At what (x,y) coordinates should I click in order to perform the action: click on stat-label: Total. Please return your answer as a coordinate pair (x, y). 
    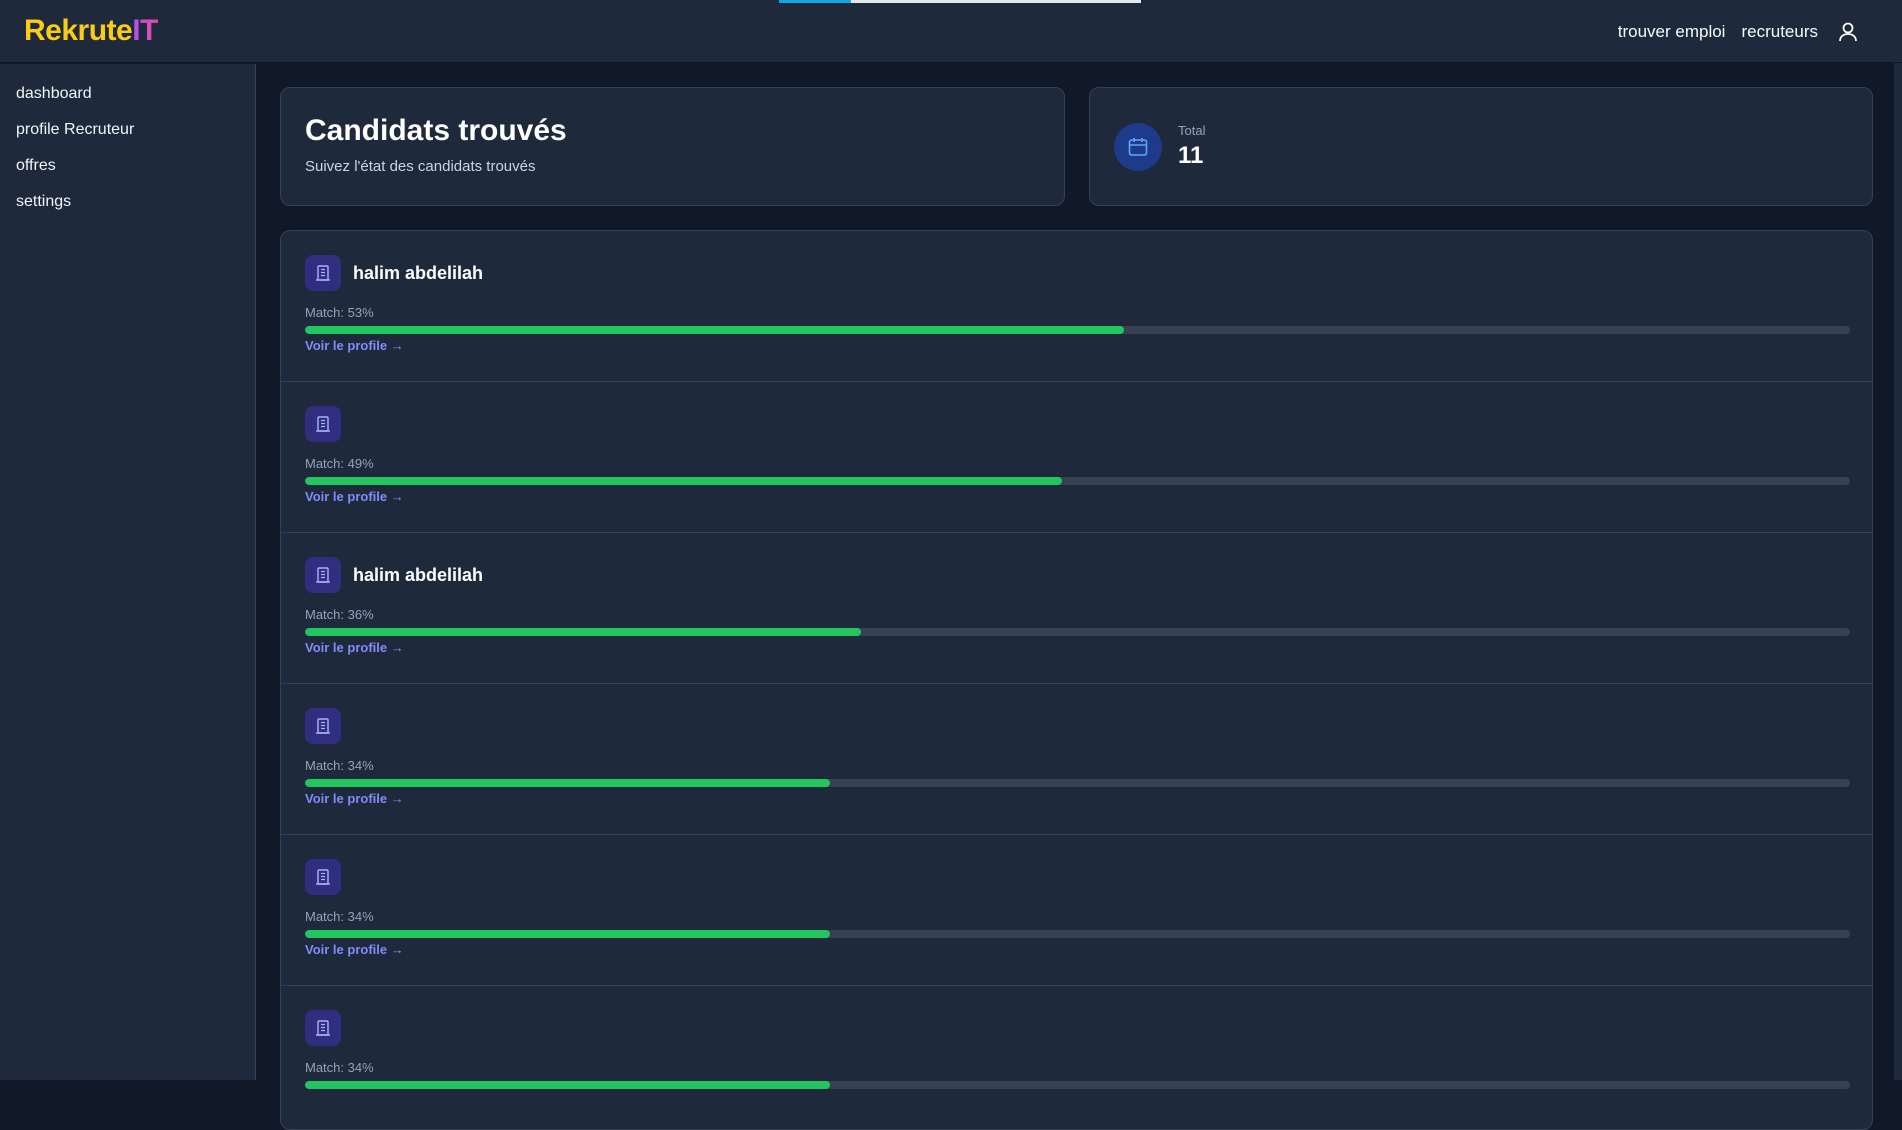
    Looking at the image, I should click on (1192, 130).